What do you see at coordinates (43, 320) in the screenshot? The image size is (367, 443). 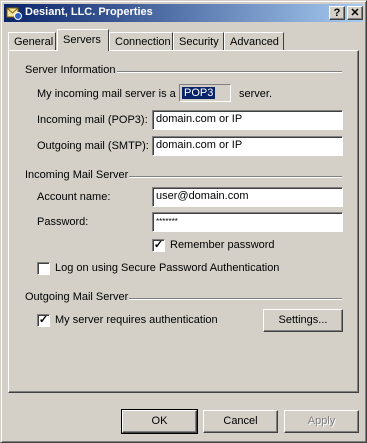 I see `requires-auth-checkbox: ✓` at bounding box center [43, 320].